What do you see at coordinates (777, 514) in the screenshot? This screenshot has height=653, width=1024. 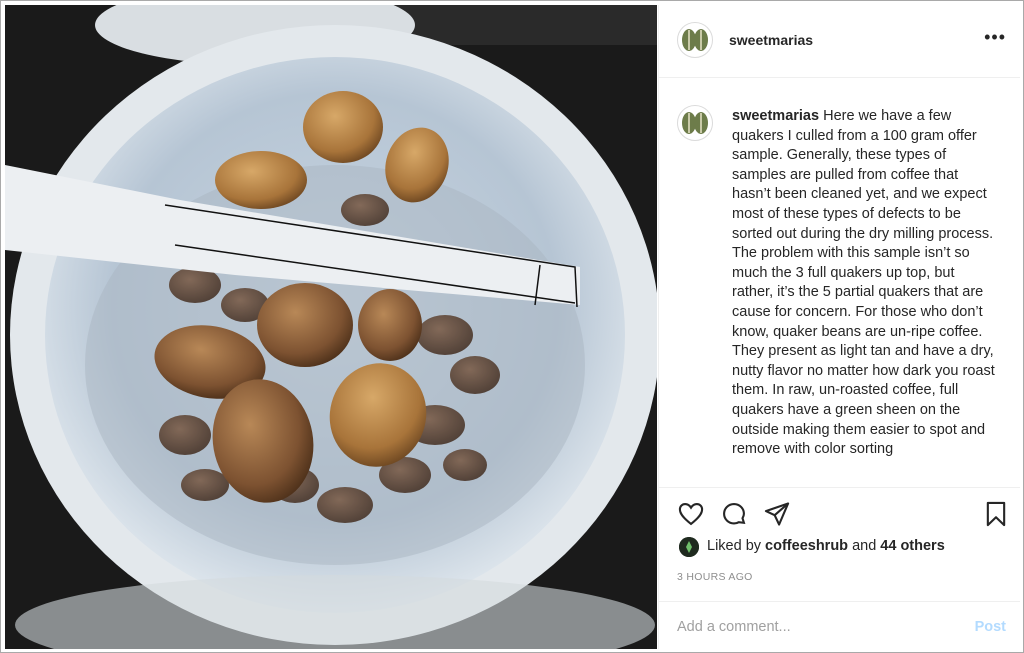 I see `paper-plane-icon` at bounding box center [777, 514].